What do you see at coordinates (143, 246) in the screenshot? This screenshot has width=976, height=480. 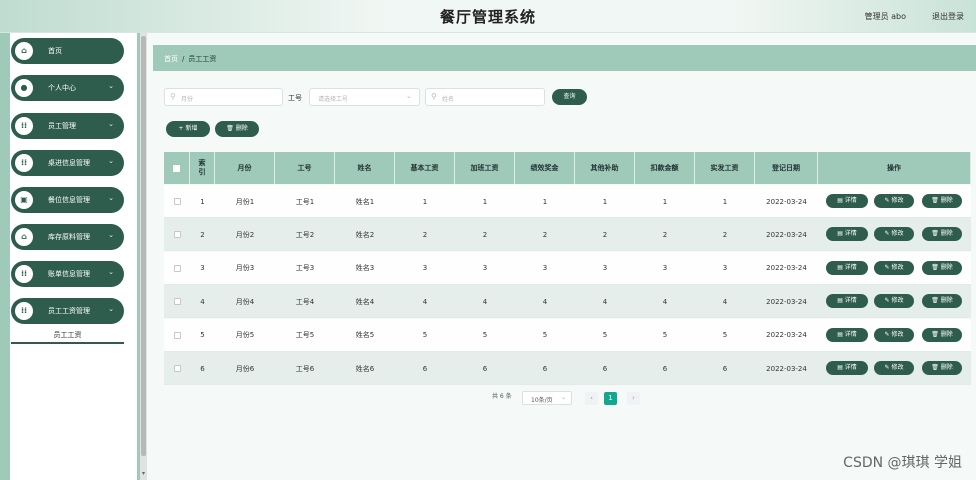 I see `scrollbar-thumb` at bounding box center [143, 246].